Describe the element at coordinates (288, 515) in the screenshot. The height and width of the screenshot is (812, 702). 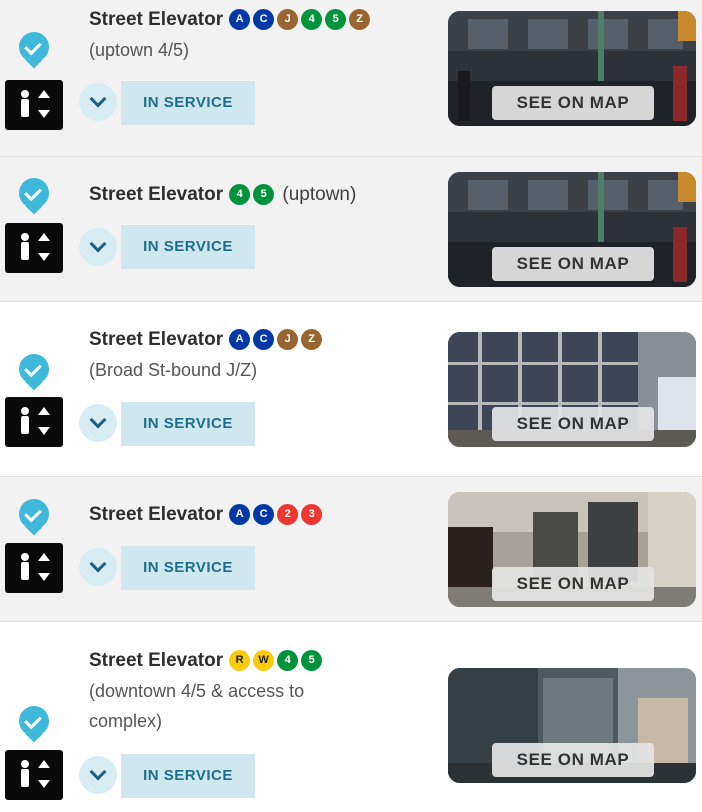
I see `line-bullet-2: 2` at that location.